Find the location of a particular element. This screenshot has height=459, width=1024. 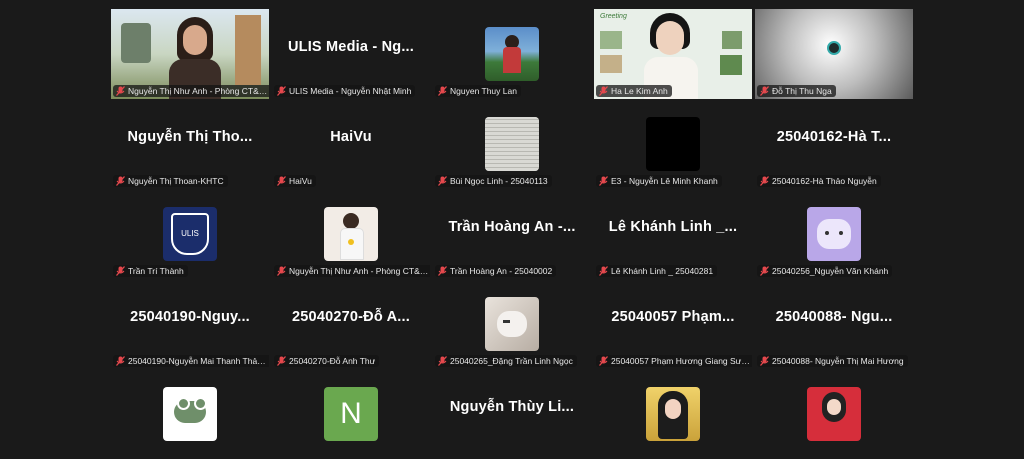

participant-name-label: 25040162-Hà Thảo Nguyễn is located at coordinates (819, 181).